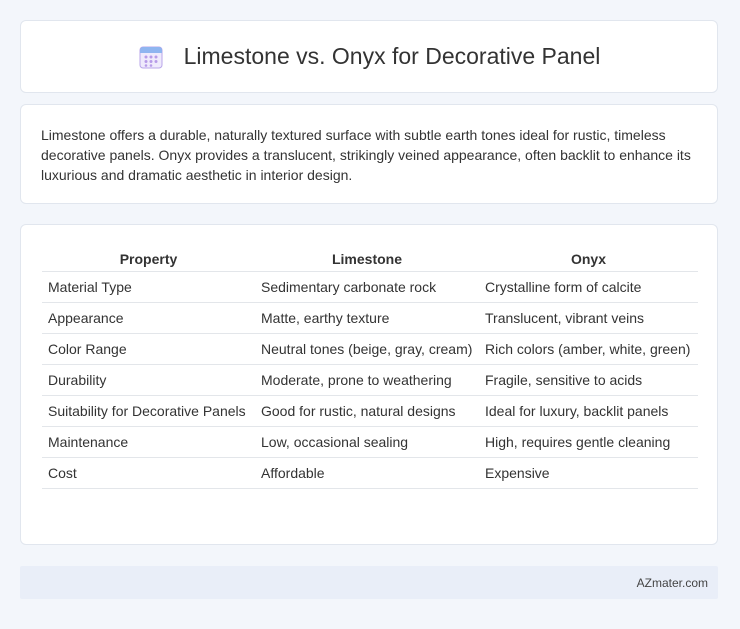  I want to click on onyx-cell: Rich colors (amber, white, green), so click(588, 349).